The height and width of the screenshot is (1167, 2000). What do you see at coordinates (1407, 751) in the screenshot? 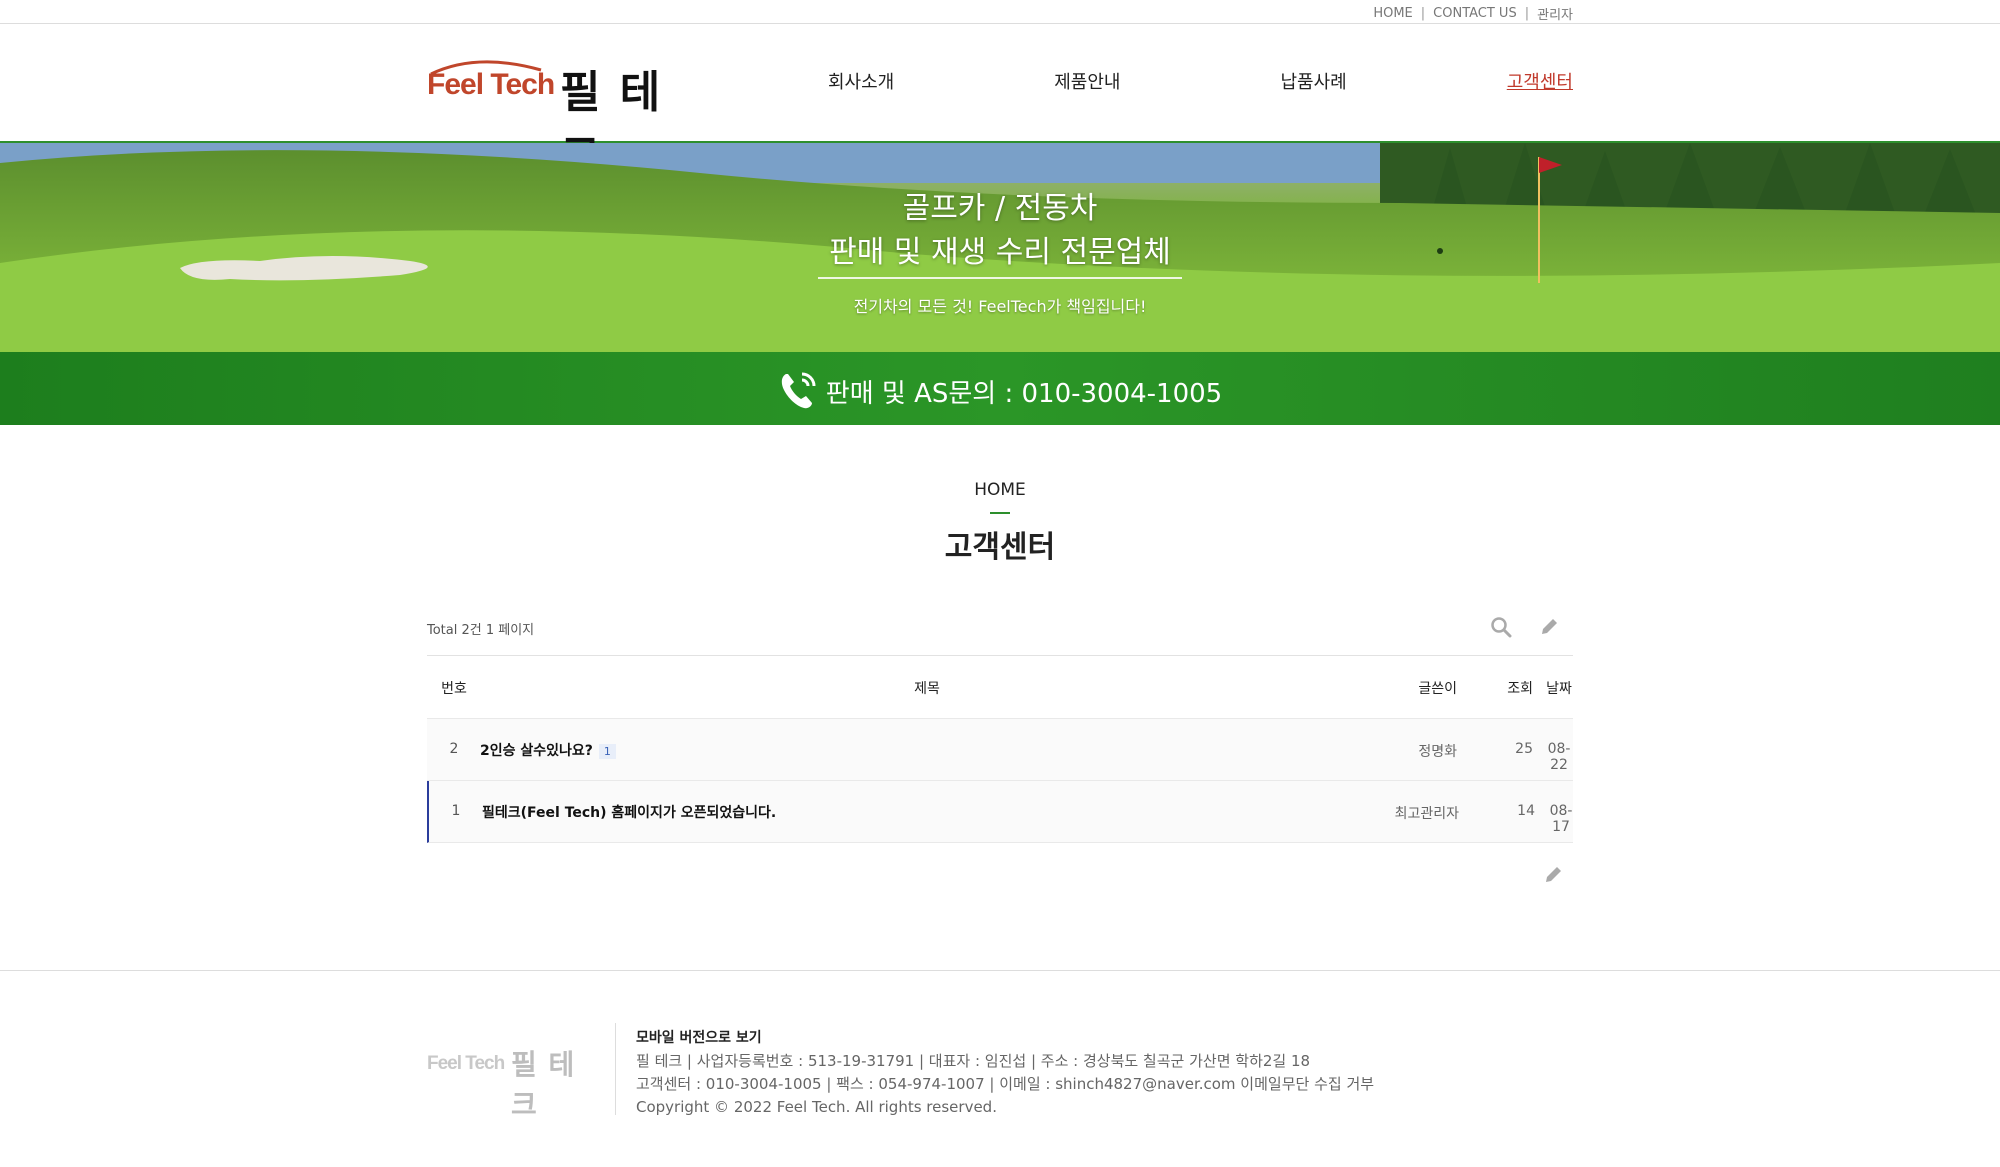
I see `row-writer: 정명화` at bounding box center [1407, 751].